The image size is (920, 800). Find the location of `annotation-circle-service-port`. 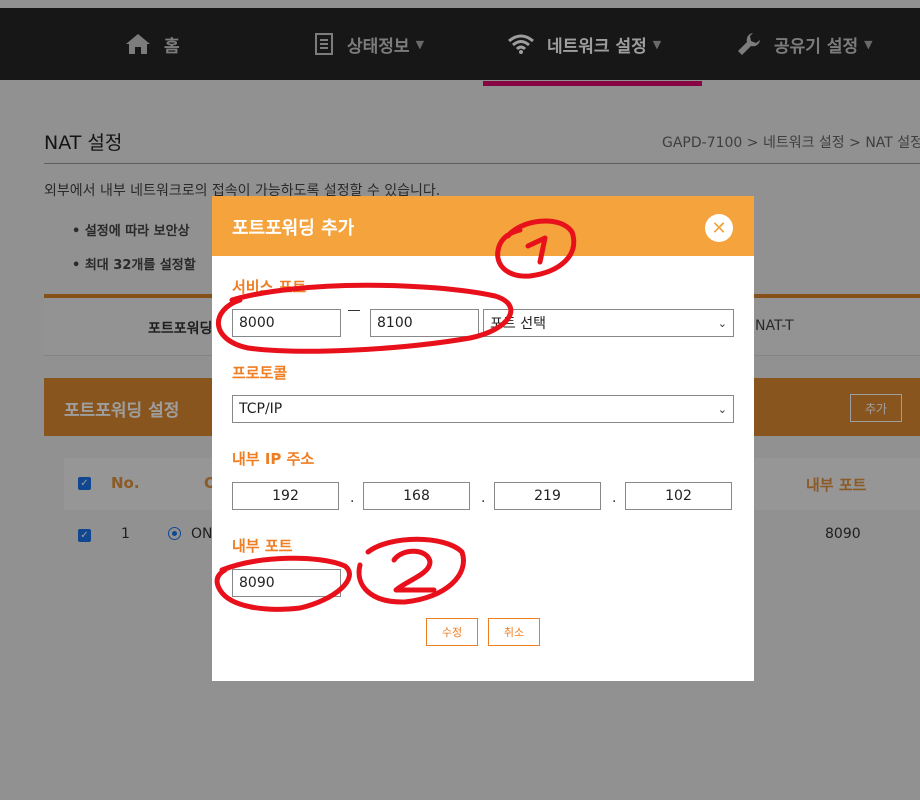

annotation-circle-service-port is located at coordinates (364, 318).